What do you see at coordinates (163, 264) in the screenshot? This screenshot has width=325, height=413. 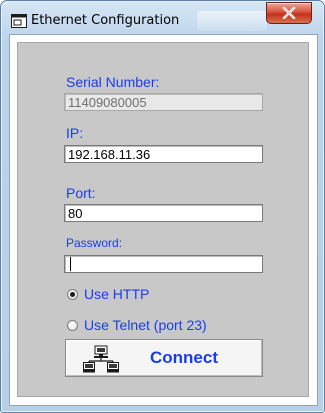 I see `password-field` at bounding box center [163, 264].